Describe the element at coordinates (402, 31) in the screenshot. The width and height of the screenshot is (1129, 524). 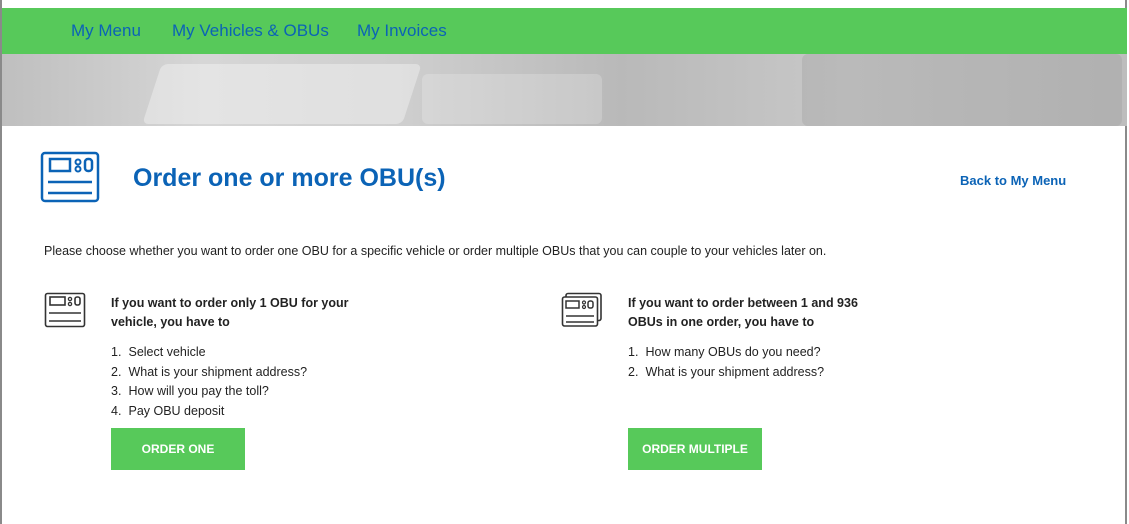
I see `nav-item-my-invoices: My Invoices` at that location.